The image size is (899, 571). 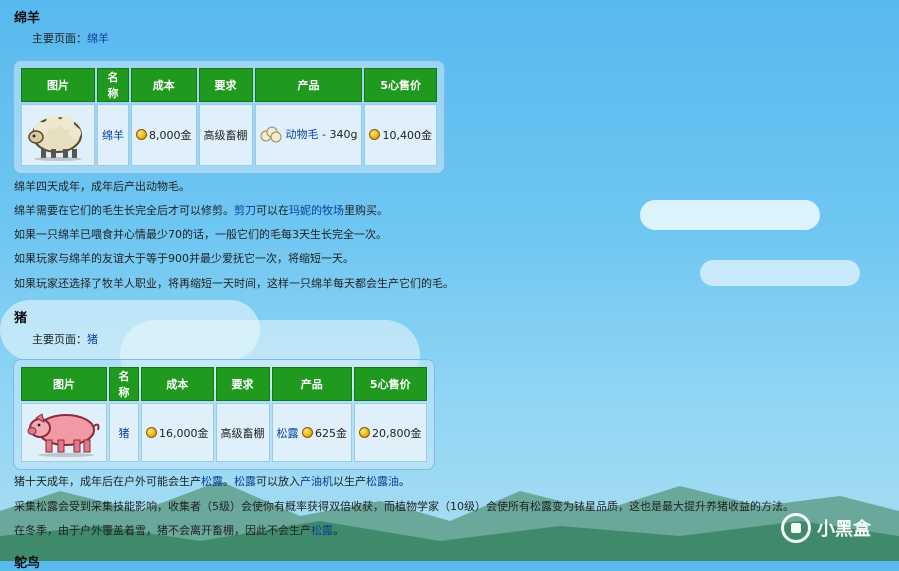 I want to click on sheep-paragraph-1: 绵羊四天成年，成年后产出动物毛。, so click(x=102, y=186).